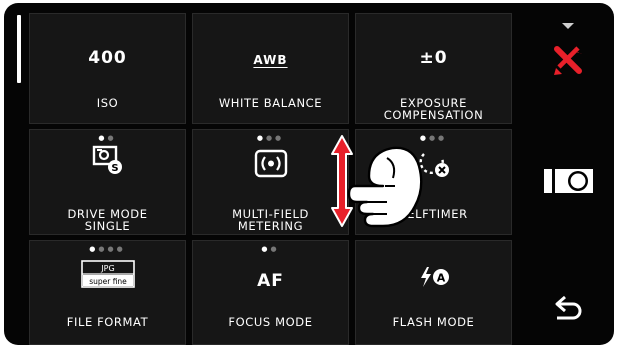 The image size is (618, 348). What do you see at coordinates (108, 281) in the screenshot?
I see `file-format-bottom-text: super fine` at bounding box center [108, 281].